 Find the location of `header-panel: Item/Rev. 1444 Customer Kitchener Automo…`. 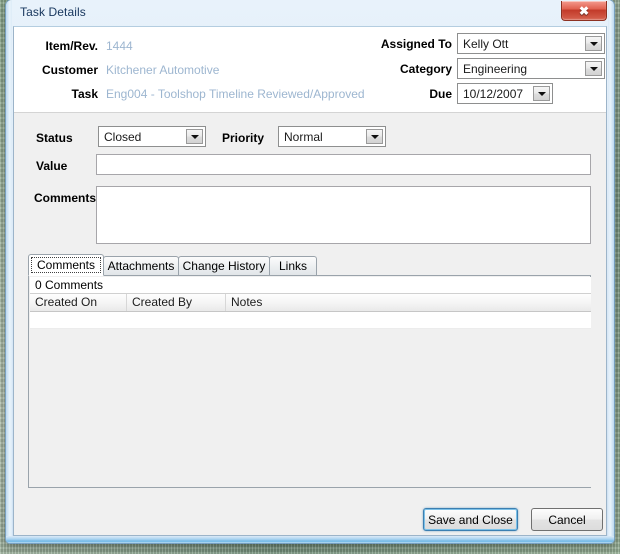

header-panel: Item/Rev. 1444 Customer Kitchener Automo… is located at coordinates (310, 70).